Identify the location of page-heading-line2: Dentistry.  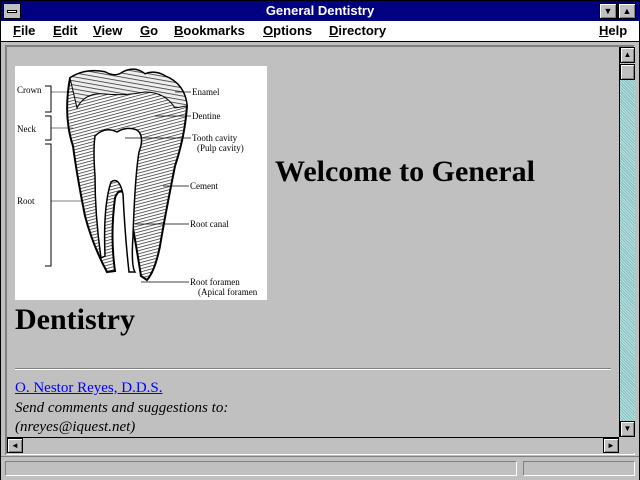
(75, 319).